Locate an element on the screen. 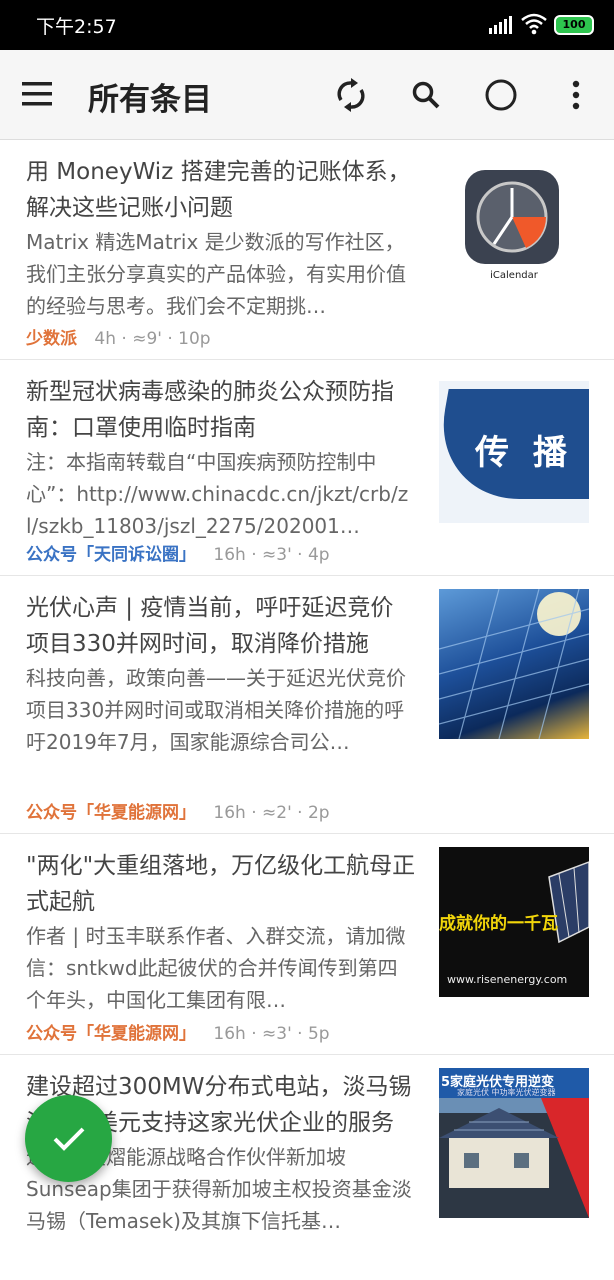 Image resolution: width=614 pixels, height=1280 pixels. article-stats: 4h · ≈9' · 10p is located at coordinates (152, 339).